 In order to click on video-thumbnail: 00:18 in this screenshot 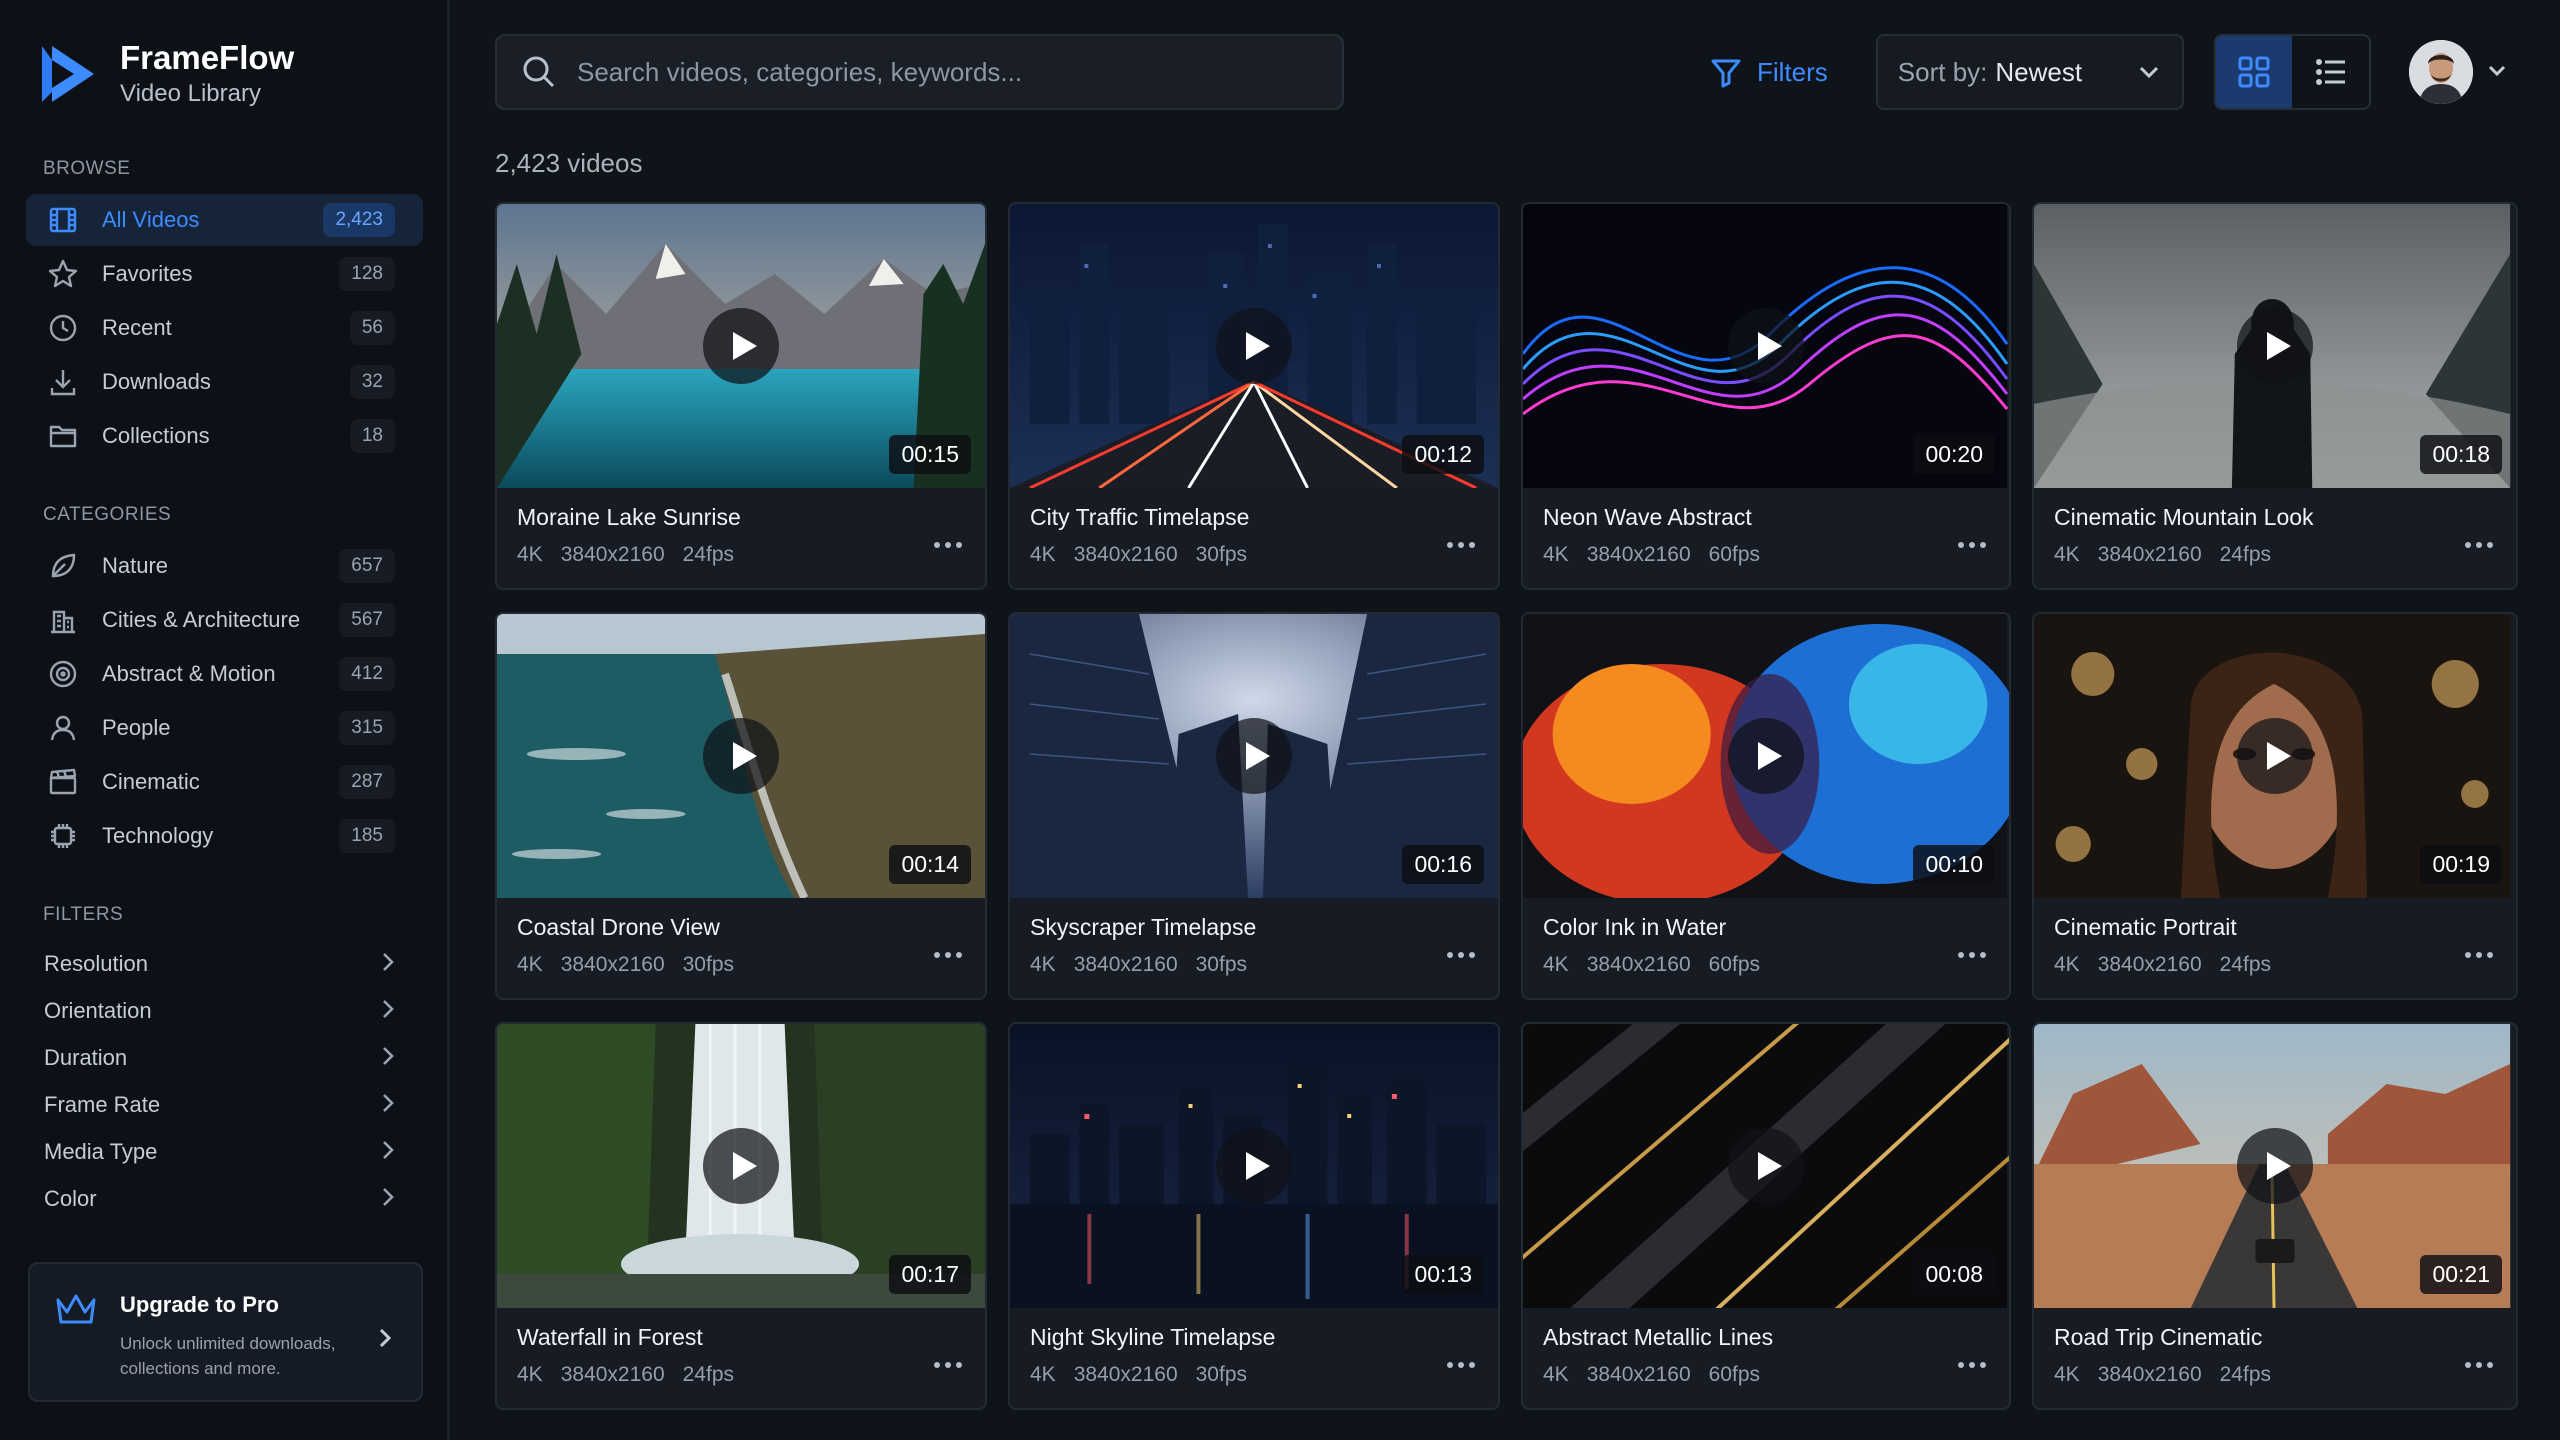, I will do `click(2275, 346)`.